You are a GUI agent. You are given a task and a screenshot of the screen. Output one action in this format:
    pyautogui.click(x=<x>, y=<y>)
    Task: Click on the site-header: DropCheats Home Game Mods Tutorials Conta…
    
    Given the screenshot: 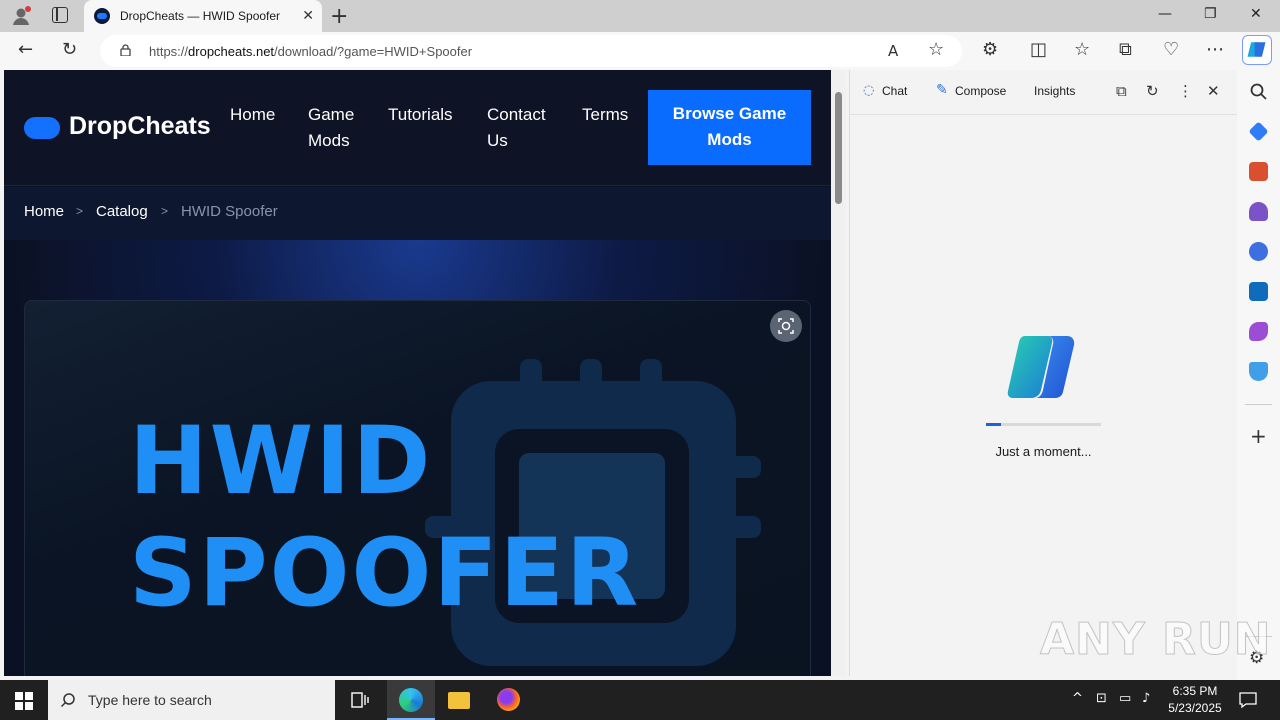 What is the action you would take?
    pyautogui.click(x=417, y=128)
    